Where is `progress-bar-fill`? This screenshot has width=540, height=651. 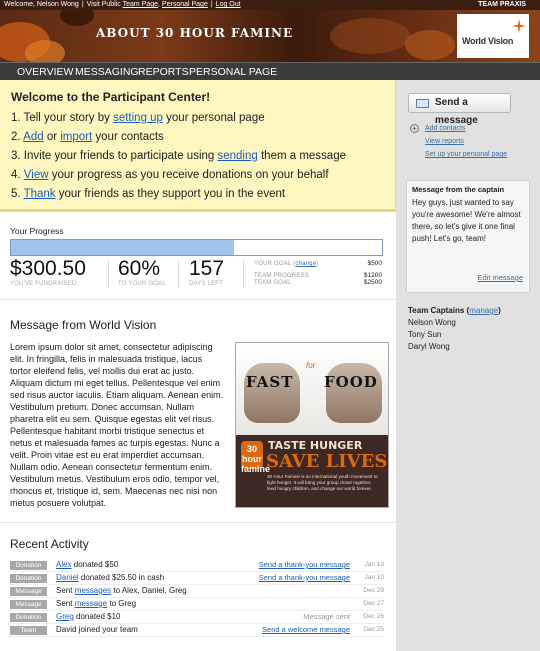
progress-bar-fill is located at coordinates (122, 247).